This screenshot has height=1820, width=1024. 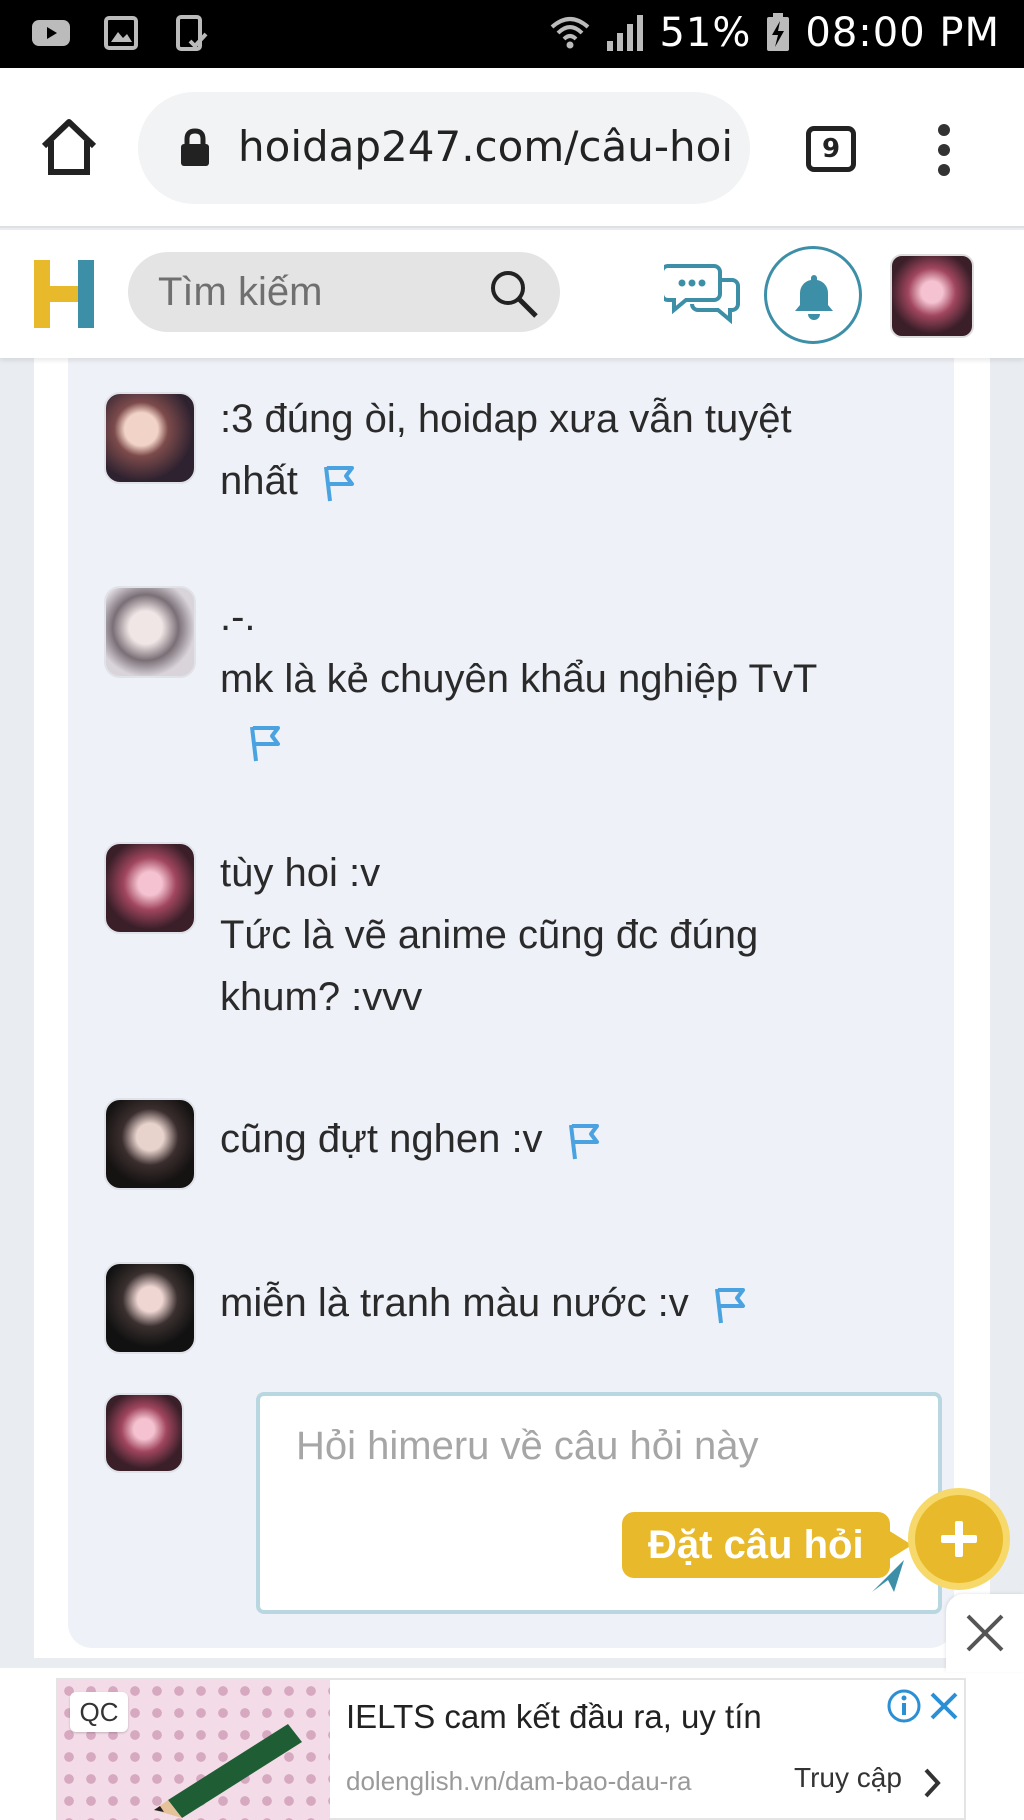 I want to click on comment-line: nhất, so click(x=259, y=481).